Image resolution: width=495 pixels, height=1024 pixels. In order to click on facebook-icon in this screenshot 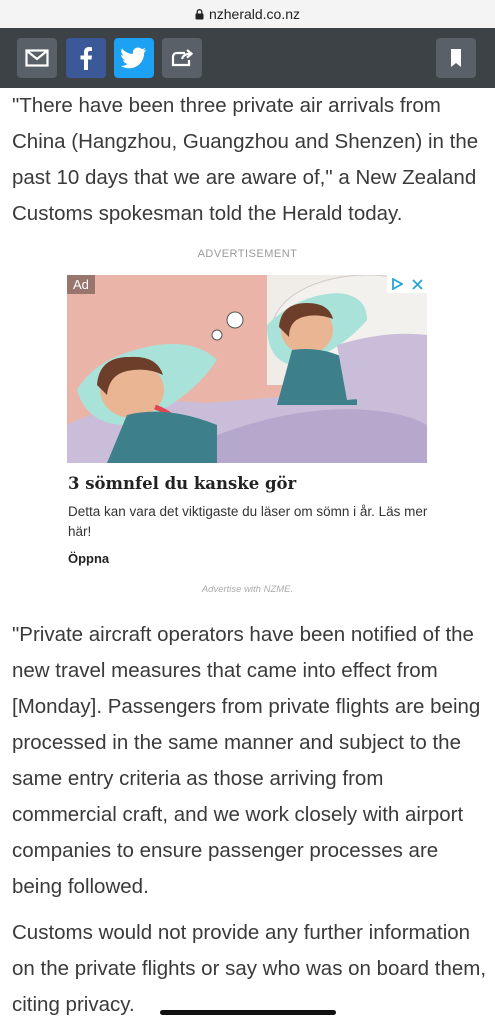, I will do `click(86, 58)`.